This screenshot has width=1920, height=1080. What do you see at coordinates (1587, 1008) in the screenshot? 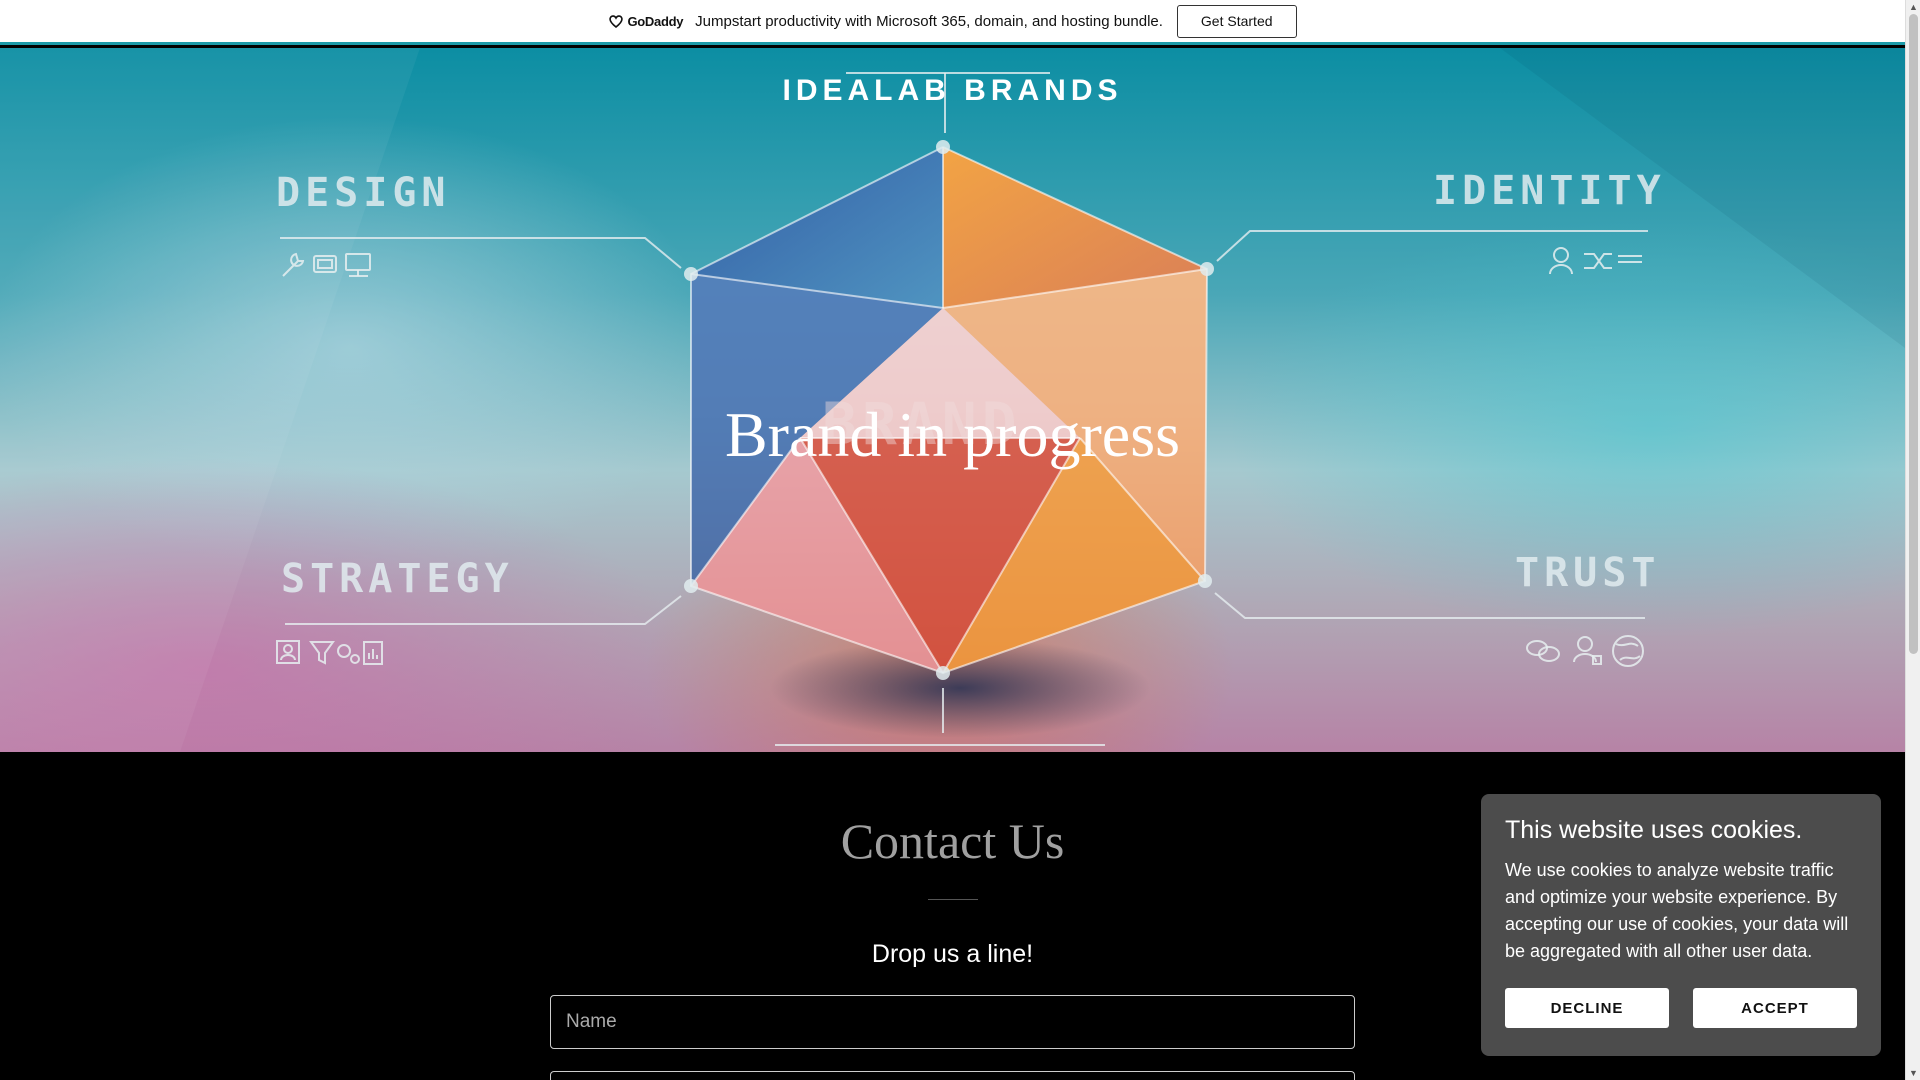
I see `decline-button: DECLINE` at bounding box center [1587, 1008].